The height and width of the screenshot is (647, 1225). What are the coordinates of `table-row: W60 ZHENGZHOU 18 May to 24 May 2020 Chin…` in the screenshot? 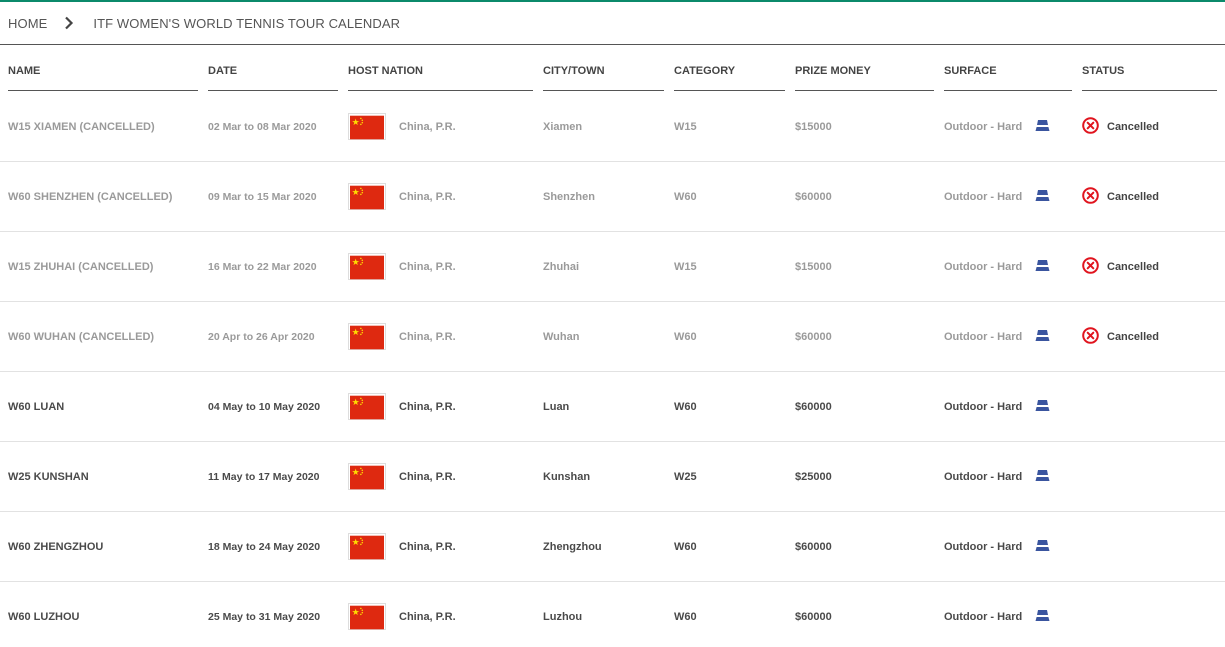 It's located at (612, 547).